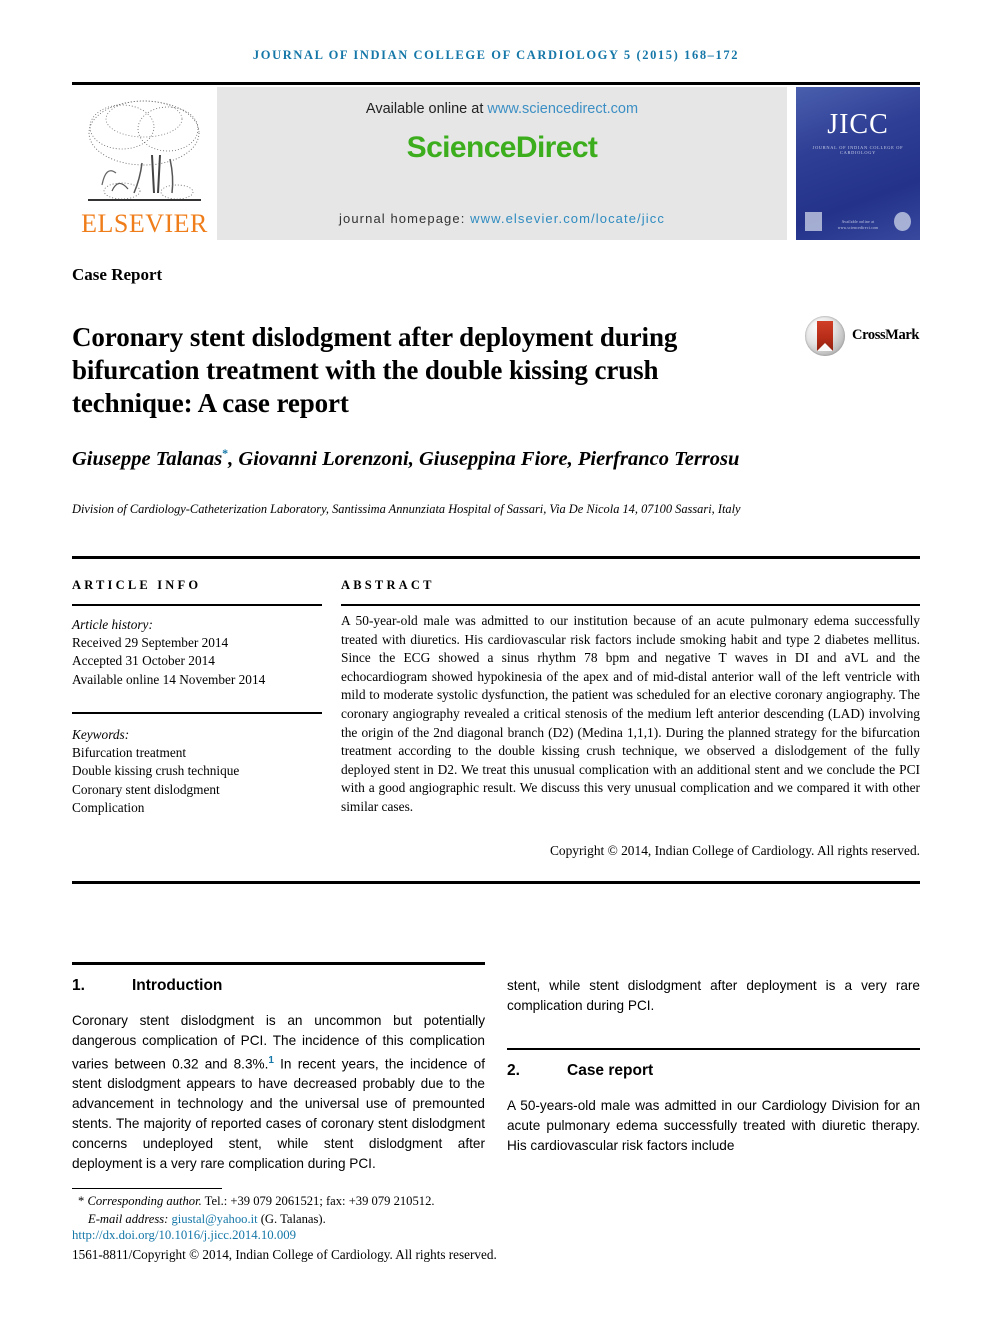 The height and width of the screenshot is (1323, 992). Describe the element at coordinates (405, 218) in the screenshot. I see `journal-homepage-prefix: journal homepage:` at that location.